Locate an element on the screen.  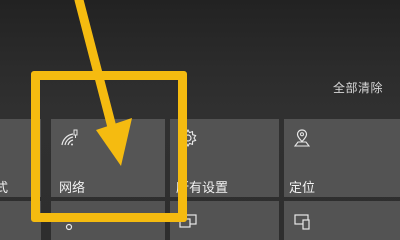
location-label: 定位 is located at coordinates (302, 188).